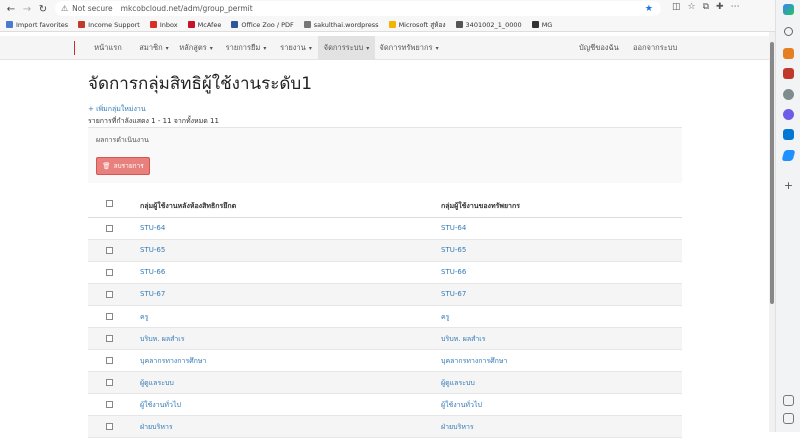 The height and width of the screenshot is (438, 800). I want to click on nav-courses: หลักสูตร ▾, so click(196, 48).